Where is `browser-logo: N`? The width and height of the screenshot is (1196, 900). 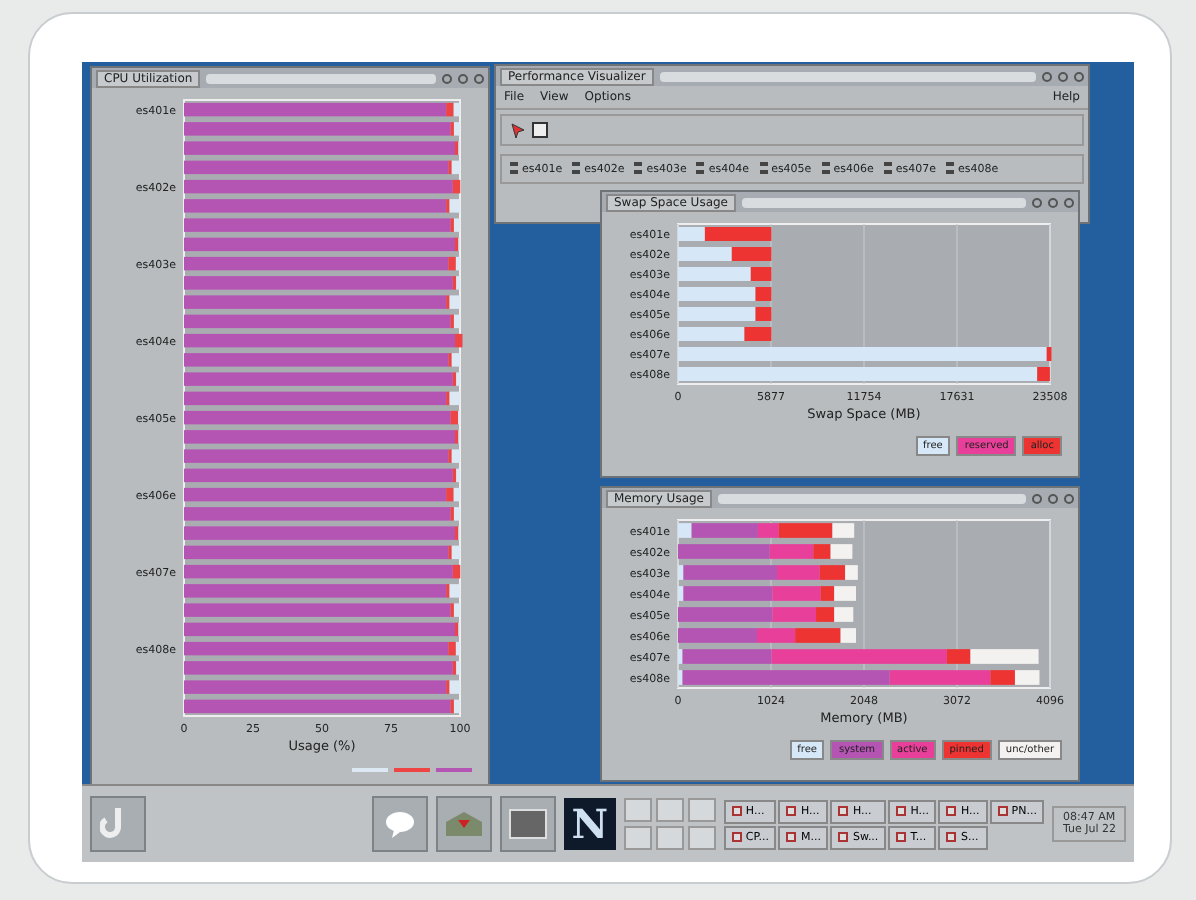 browser-logo: N is located at coordinates (589, 824).